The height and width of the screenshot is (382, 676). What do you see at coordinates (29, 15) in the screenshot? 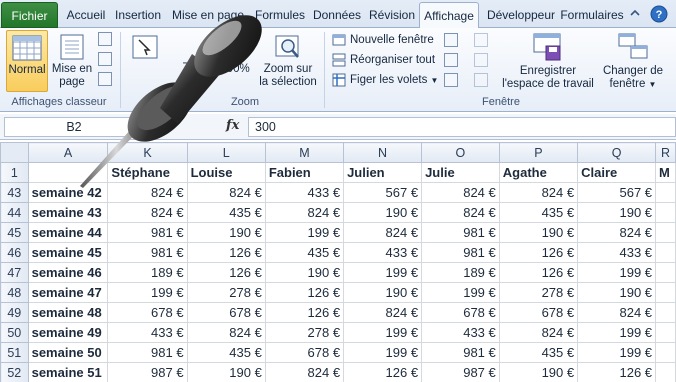
I see `tab-file: Fichier` at bounding box center [29, 15].